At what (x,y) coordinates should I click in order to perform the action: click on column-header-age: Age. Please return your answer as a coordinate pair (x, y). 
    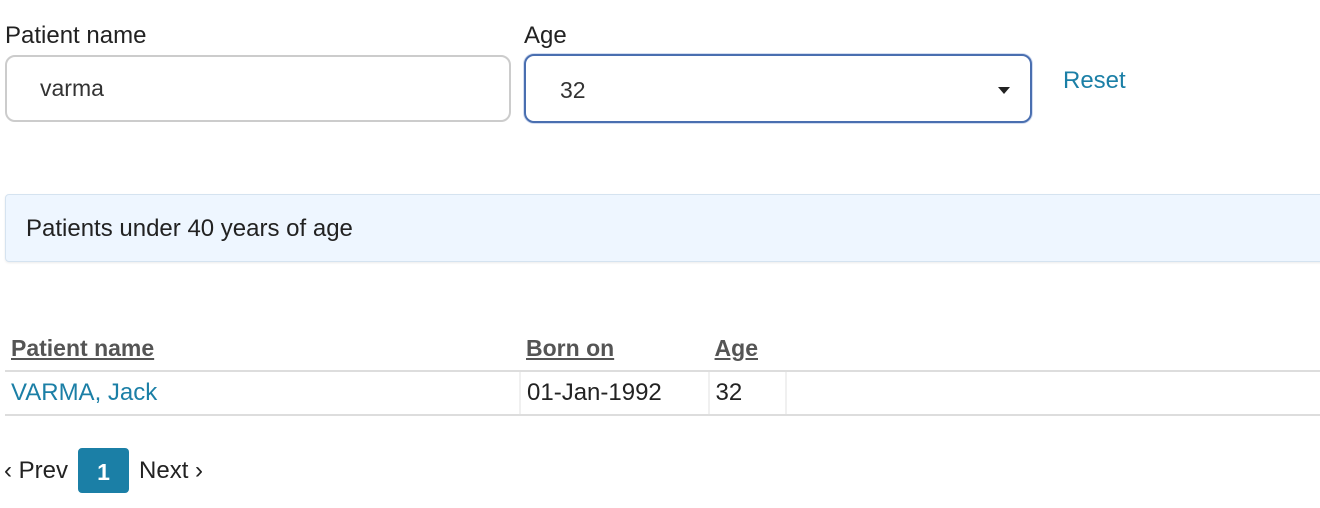
    Looking at the image, I should click on (747, 351).